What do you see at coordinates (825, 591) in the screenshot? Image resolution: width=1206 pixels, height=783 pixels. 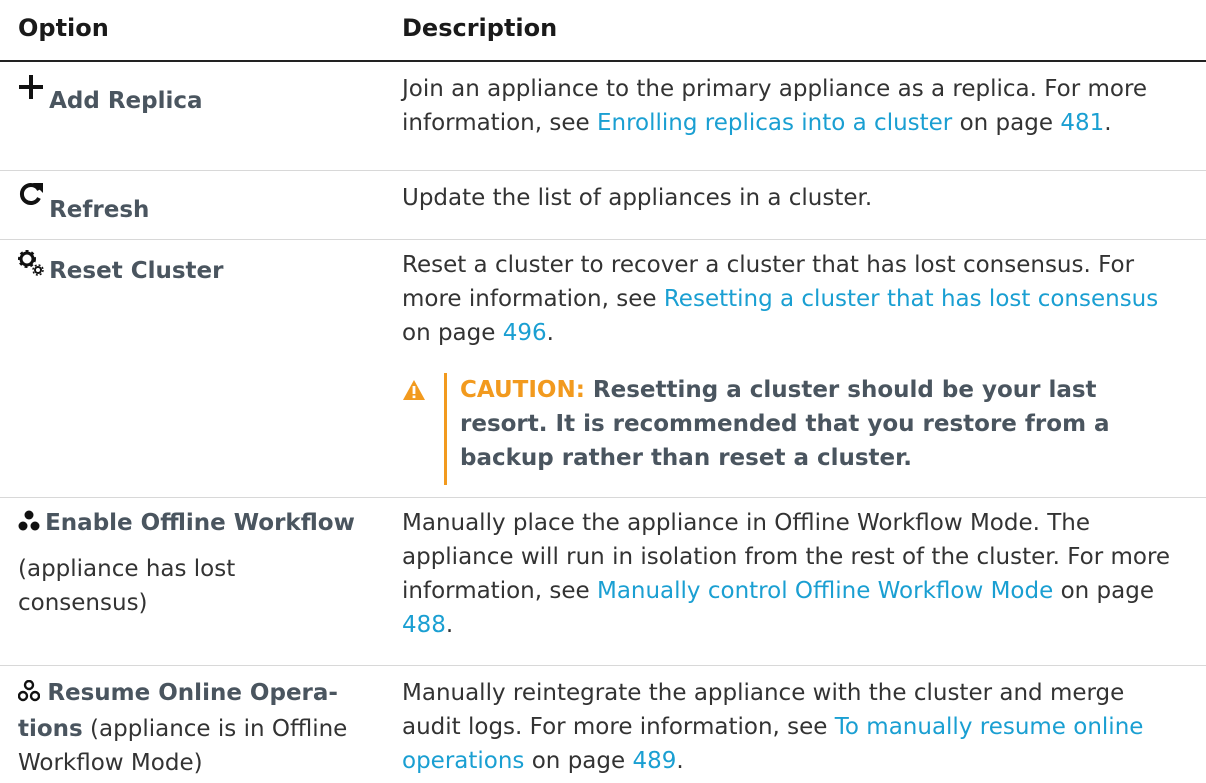 I see `doc-link: Manually control Offline Workflow Mode` at bounding box center [825, 591].